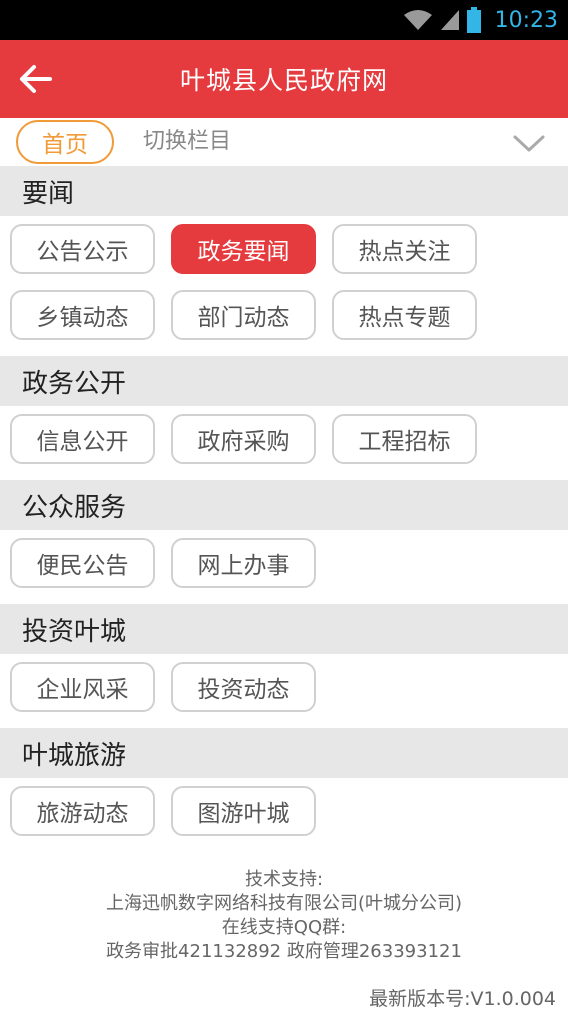  What do you see at coordinates (82, 439) in the screenshot?
I see `chip-item: 信息公开` at bounding box center [82, 439].